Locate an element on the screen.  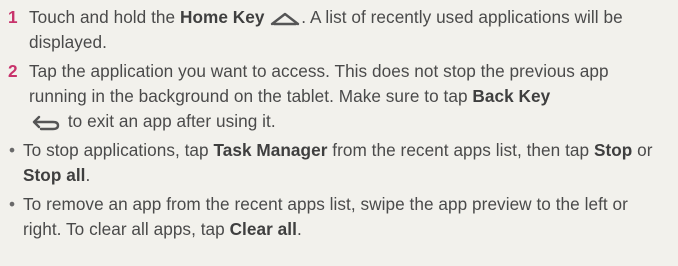
stop-all-label: Stop all is located at coordinates (54, 175).